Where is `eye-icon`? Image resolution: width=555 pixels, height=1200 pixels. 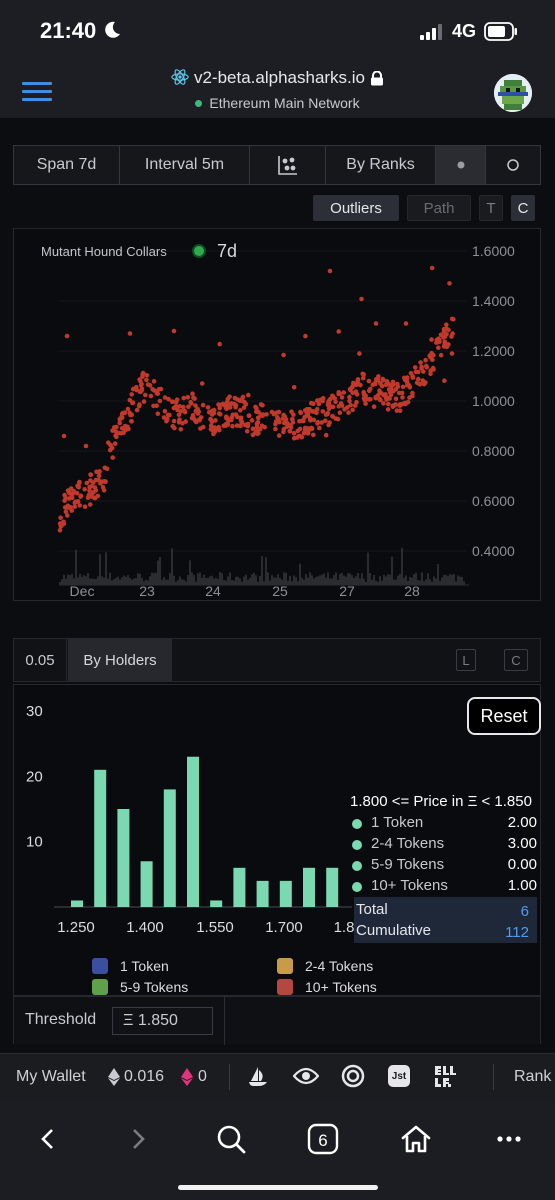 eye-icon is located at coordinates (306, 1076).